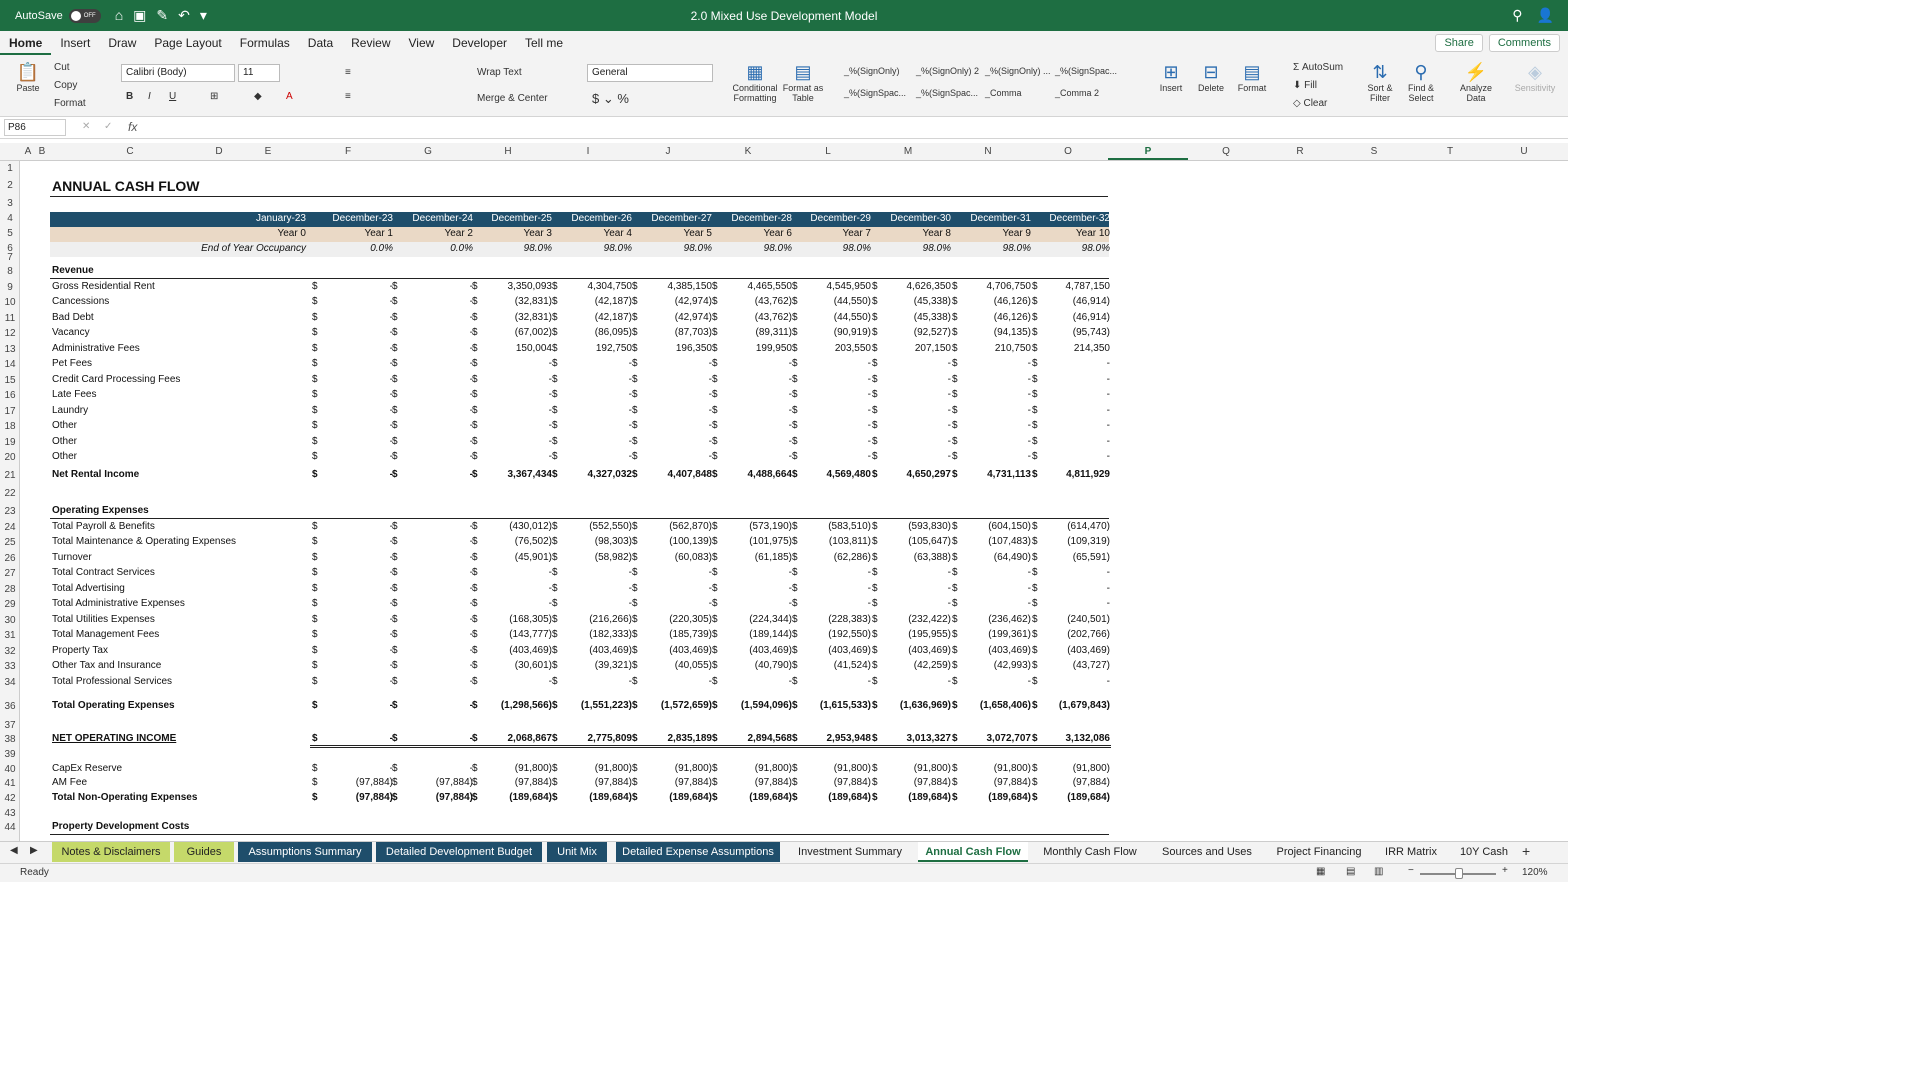  Describe the element at coordinates (508, 151) in the screenshot. I see `column-header-h: H` at that location.